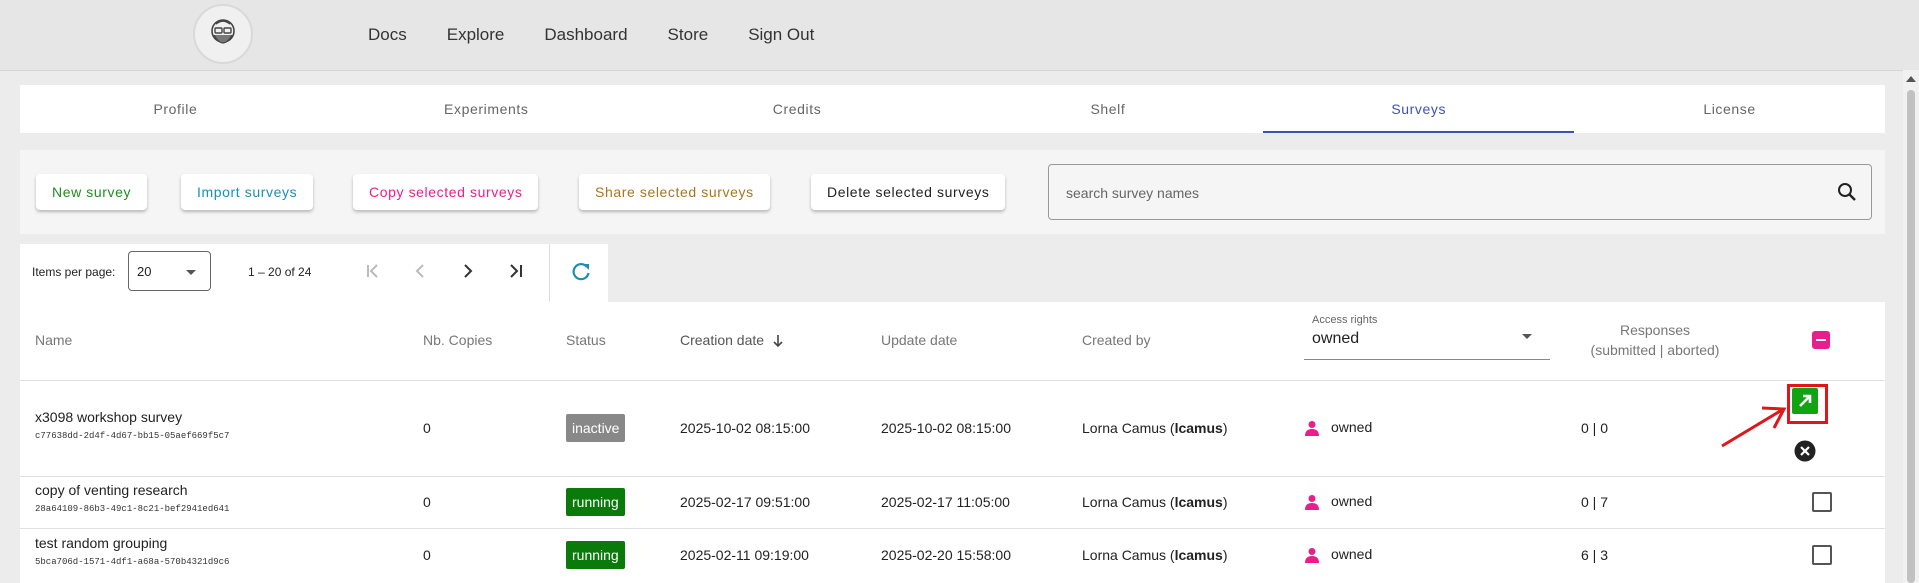 The image size is (1919, 583). Describe the element at coordinates (722, 340) in the screenshot. I see `creation-date-label: Creation date` at that location.